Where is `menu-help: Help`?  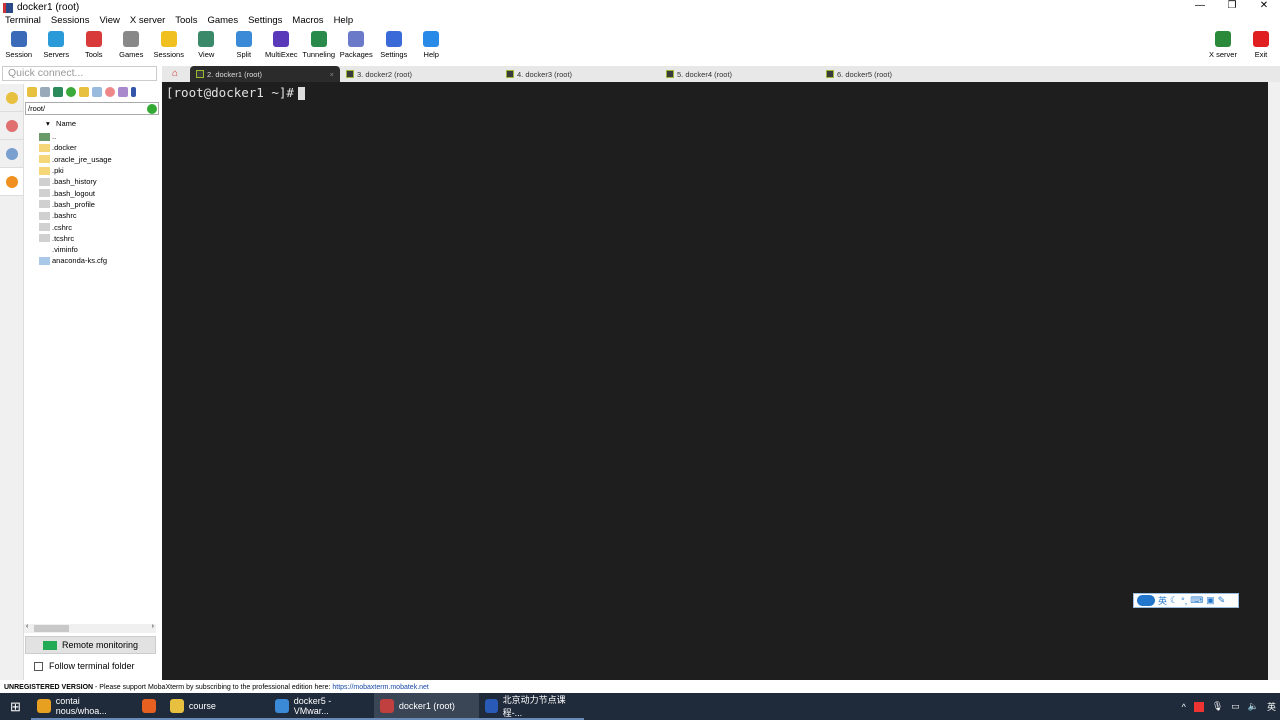 menu-help: Help is located at coordinates (344, 21).